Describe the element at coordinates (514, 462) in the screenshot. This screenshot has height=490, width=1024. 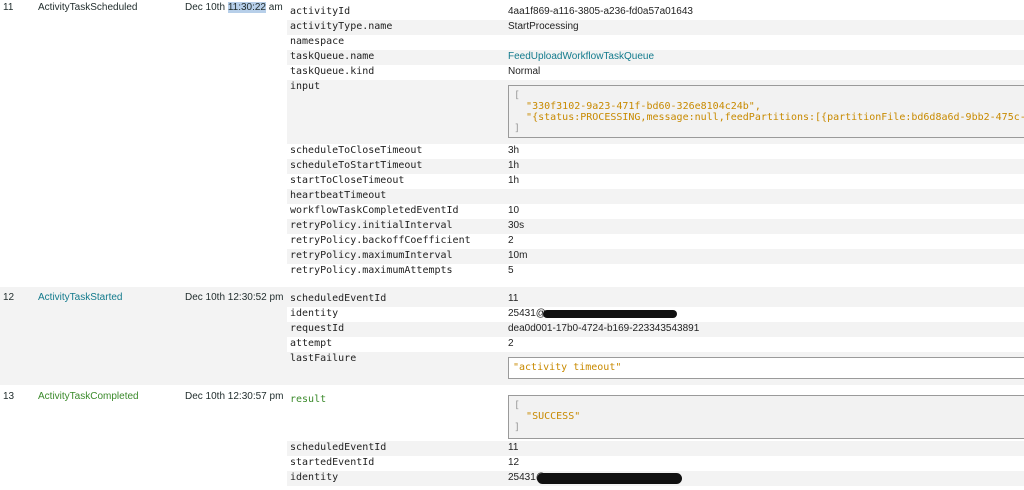
I see `detail-value: 12` at that location.